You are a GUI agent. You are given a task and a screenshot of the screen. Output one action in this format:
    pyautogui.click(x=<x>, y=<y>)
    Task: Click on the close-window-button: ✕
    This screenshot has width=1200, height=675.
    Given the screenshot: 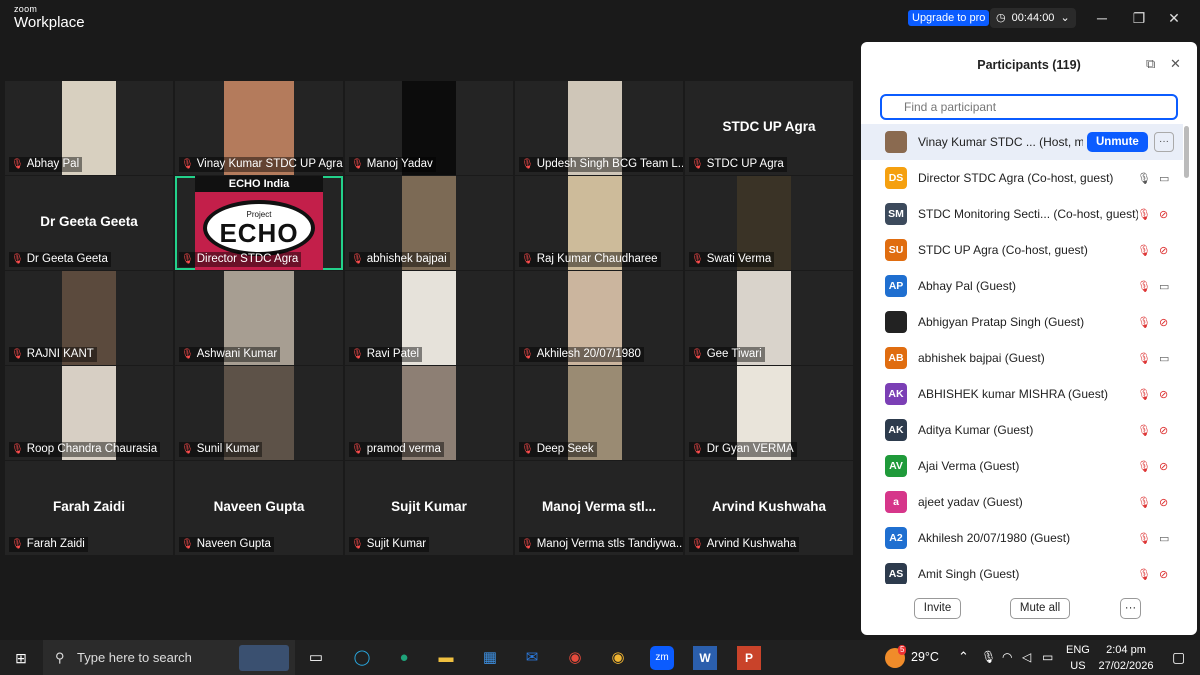 What is the action you would take?
    pyautogui.click(x=1174, y=18)
    